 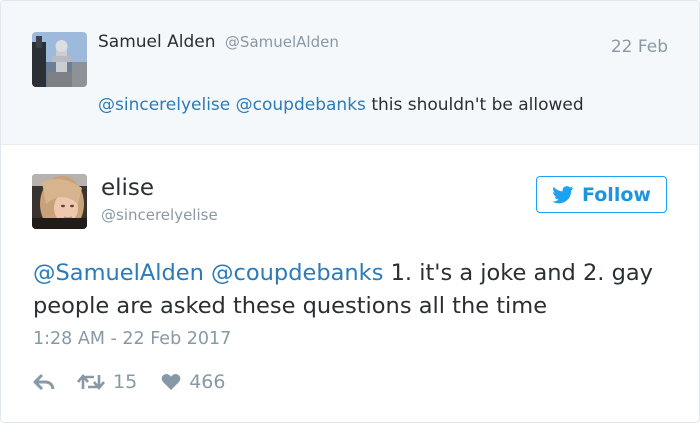 What do you see at coordinates (639, 47) in the screenshot?
I see `tweet-date: 22 Feb` at bounding box center [639, 47].